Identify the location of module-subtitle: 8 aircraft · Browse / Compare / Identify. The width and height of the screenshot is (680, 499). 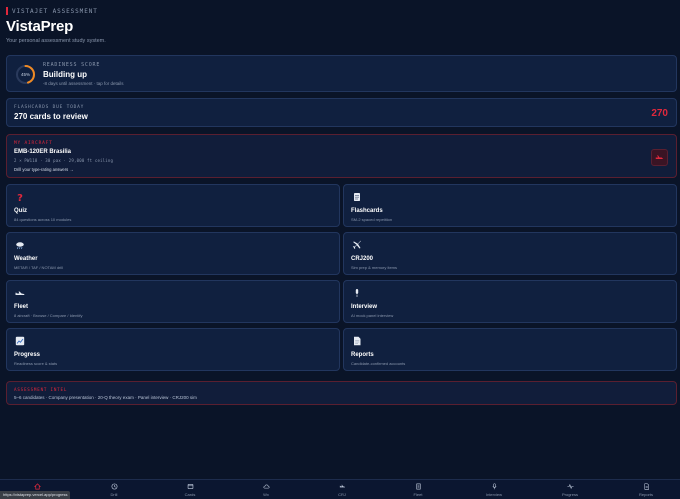
(48, 315).